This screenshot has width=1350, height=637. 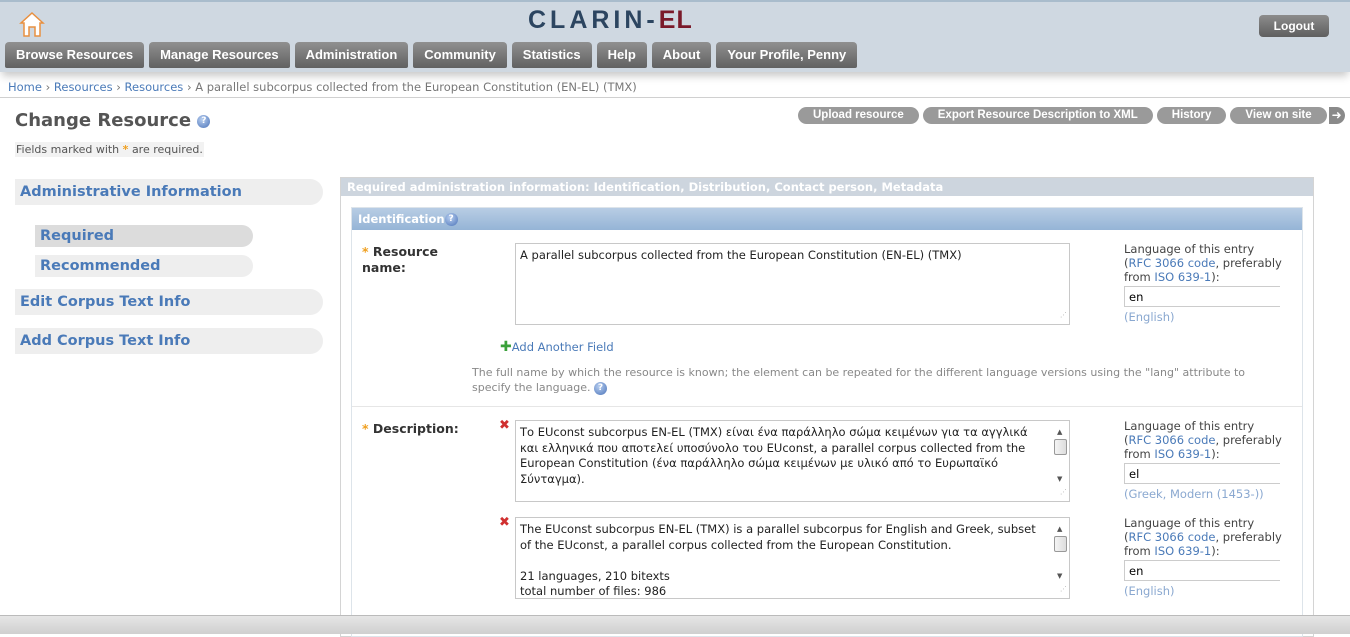 I want to click on nav-browse-resources: Browse Resources, so click(x=75, y=55).